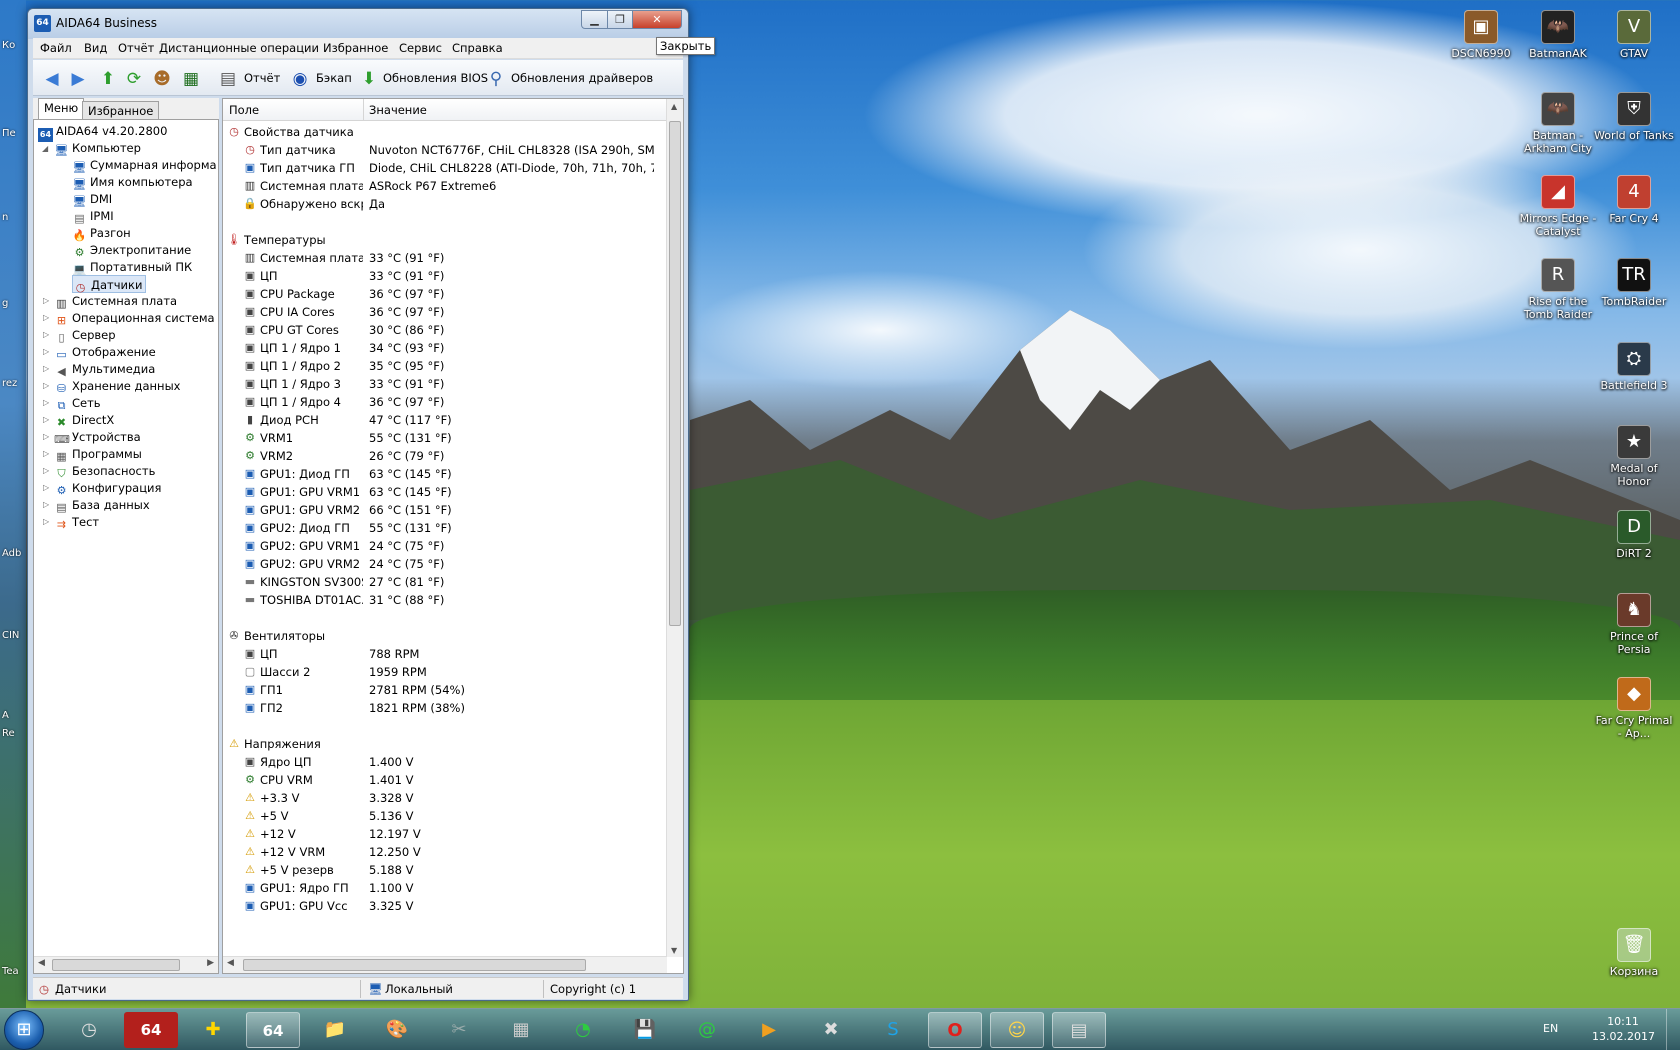 This screenshot has height=1050, width=1680. What do you see at coordinates (162, 79) in the screenshot?
I see `users-icon: ☻` at bounding box center [162, 79].